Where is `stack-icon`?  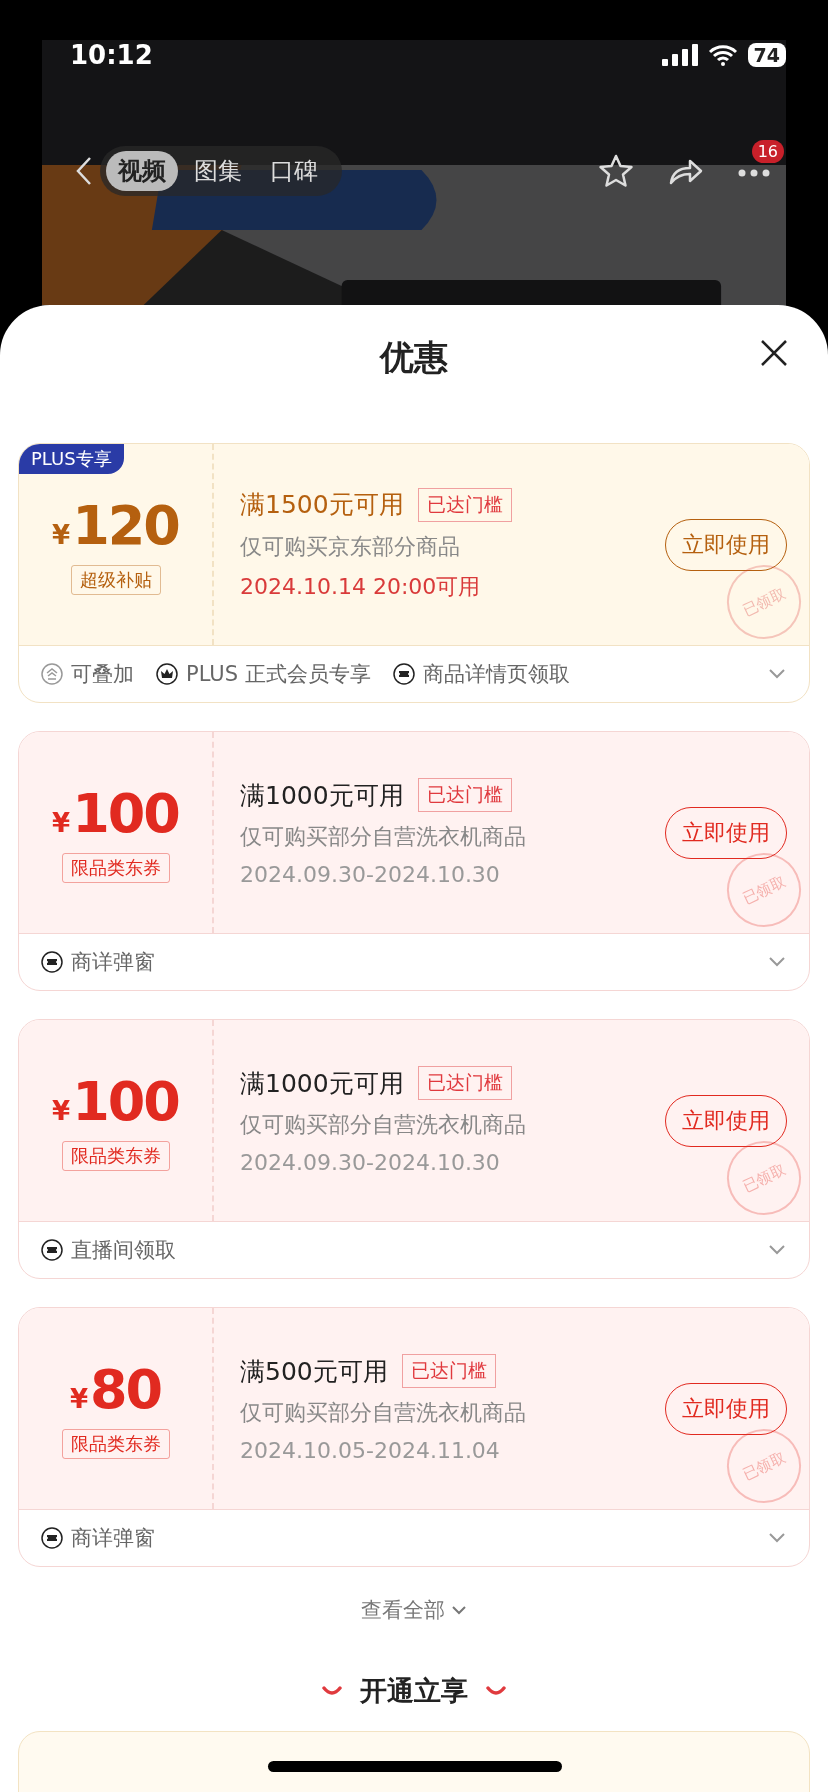 stack-icon is located at coordinates (52, 674).